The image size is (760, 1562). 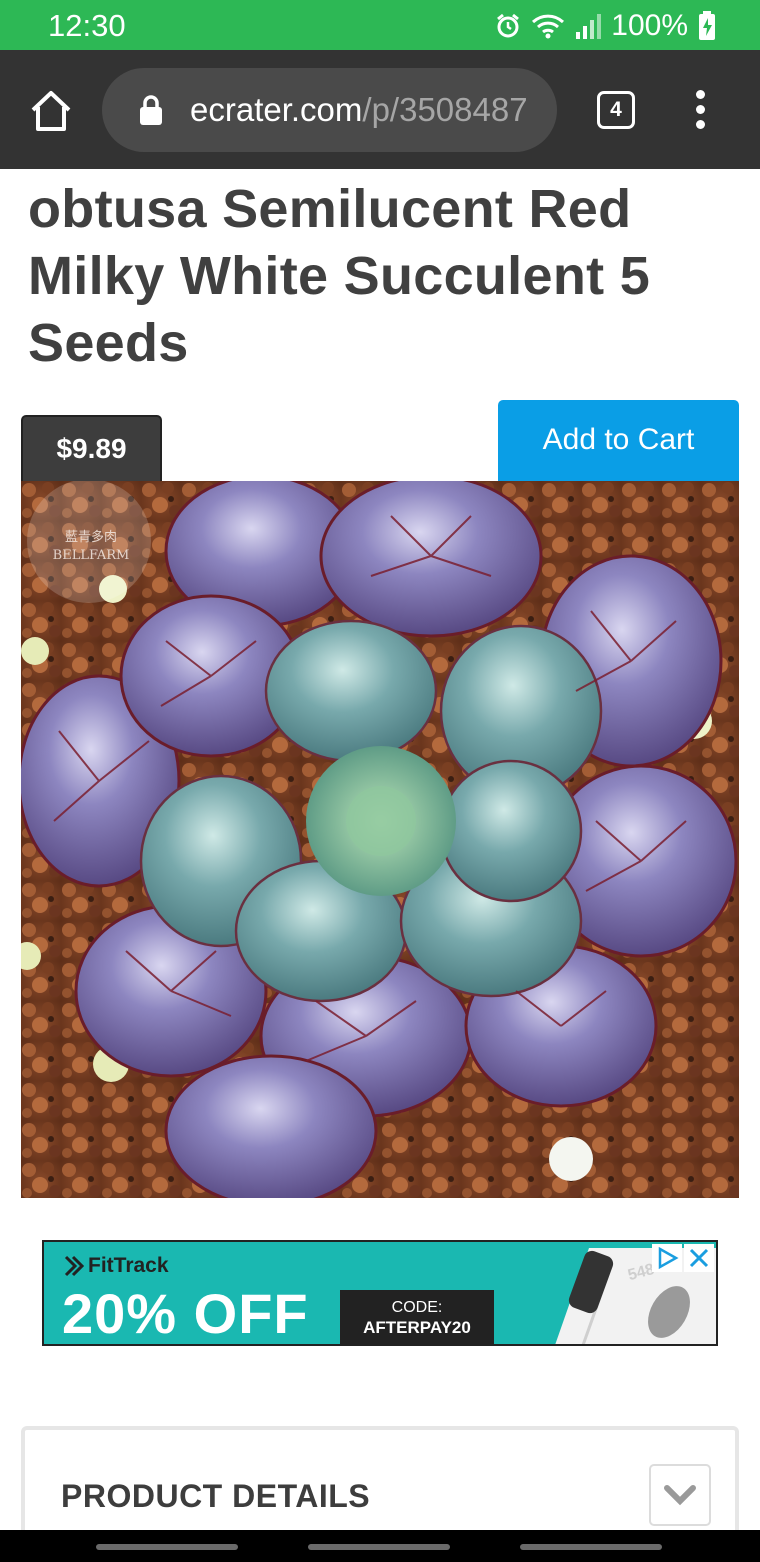 I want to click on ad-close-icon, so click(x=699, y=1258).